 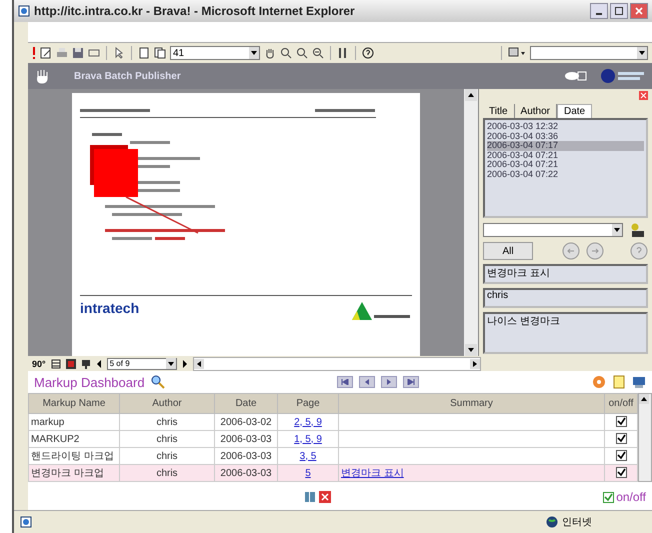 I want to click on page-link: 5, so click(x=308, y=473).